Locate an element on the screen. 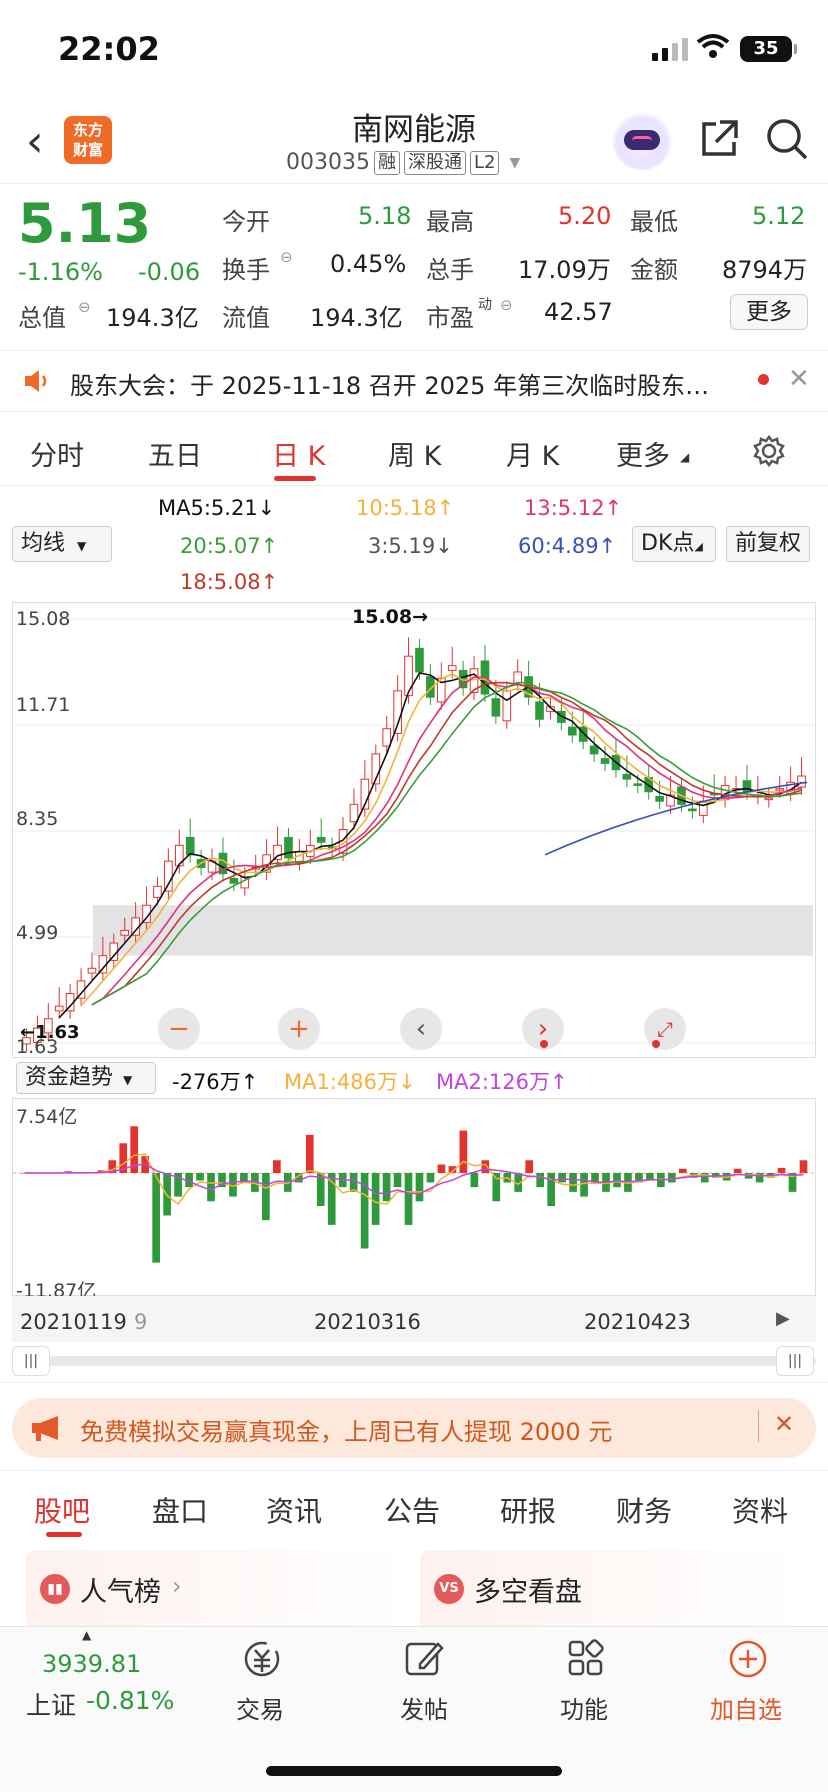 The height and width of the screenshot is (1792, 828). index-change: -0.81% is located at coordinates (130, 1700).